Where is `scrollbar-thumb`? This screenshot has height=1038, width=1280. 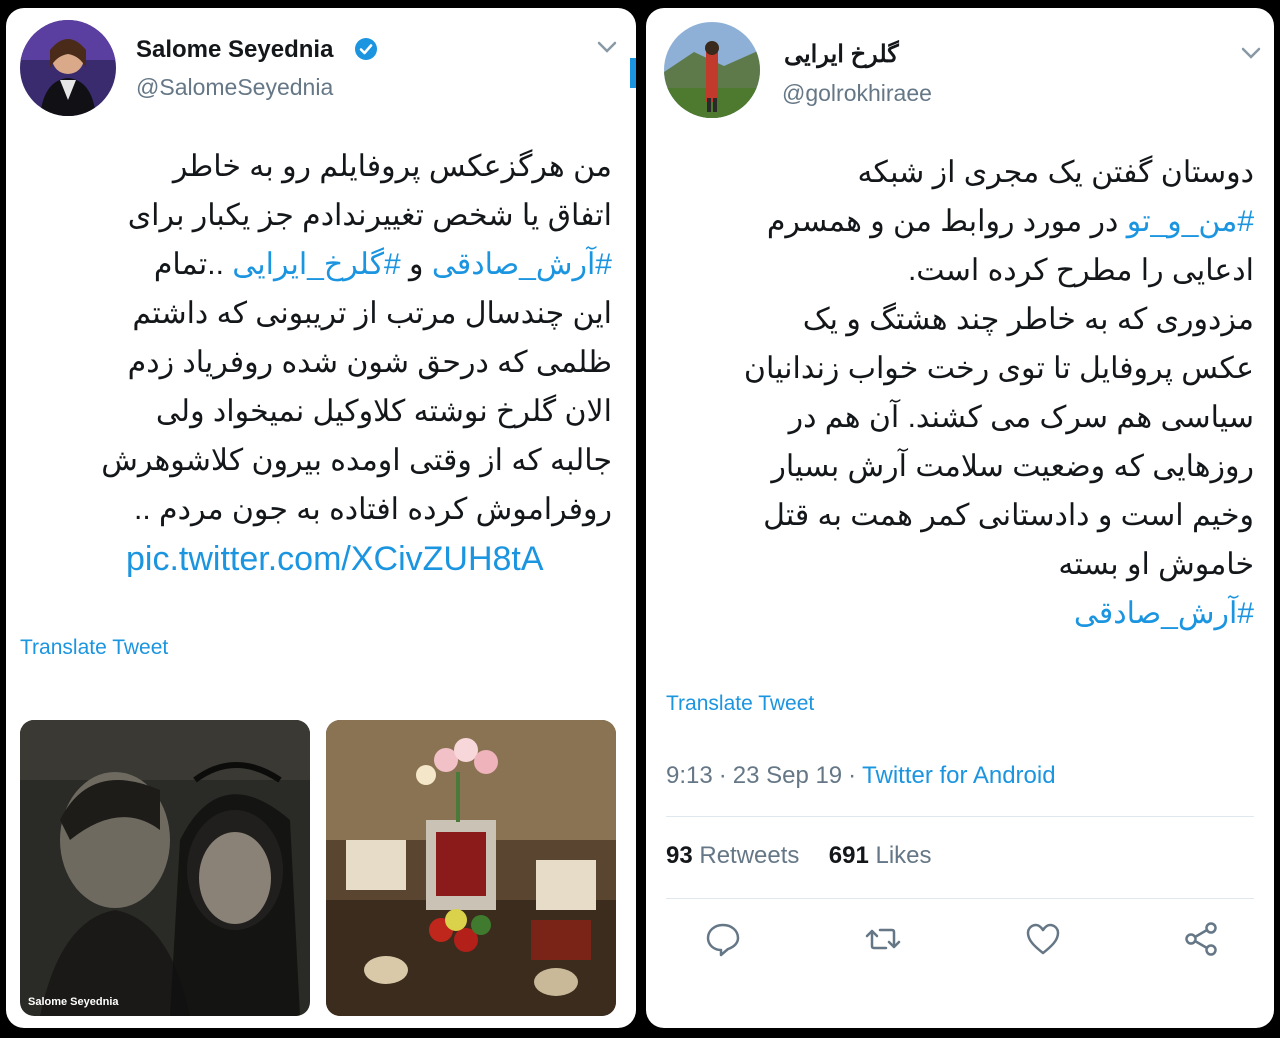 scrollbar-thumb is located at coordinates (633, 73).